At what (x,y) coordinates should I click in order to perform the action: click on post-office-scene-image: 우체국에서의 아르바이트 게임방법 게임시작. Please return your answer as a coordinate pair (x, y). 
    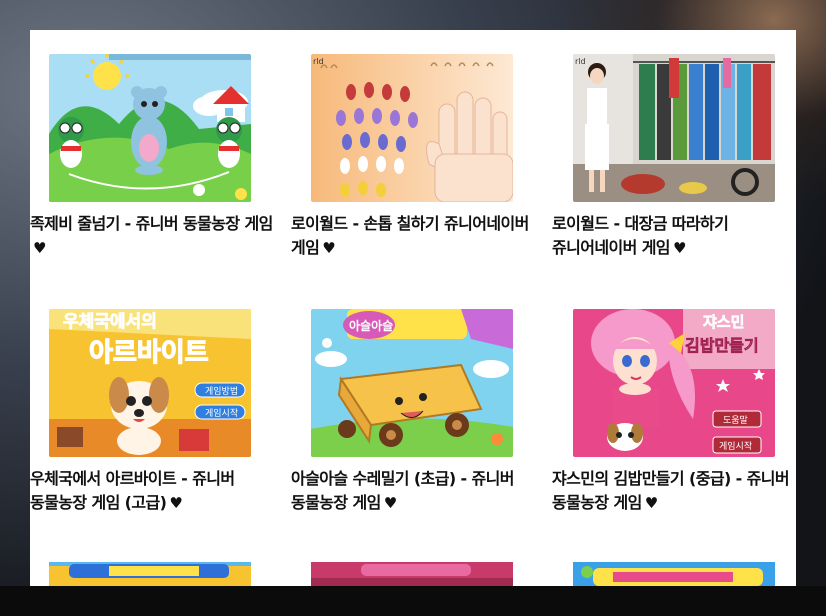
    Looking at the image, I should click on (150, 383).